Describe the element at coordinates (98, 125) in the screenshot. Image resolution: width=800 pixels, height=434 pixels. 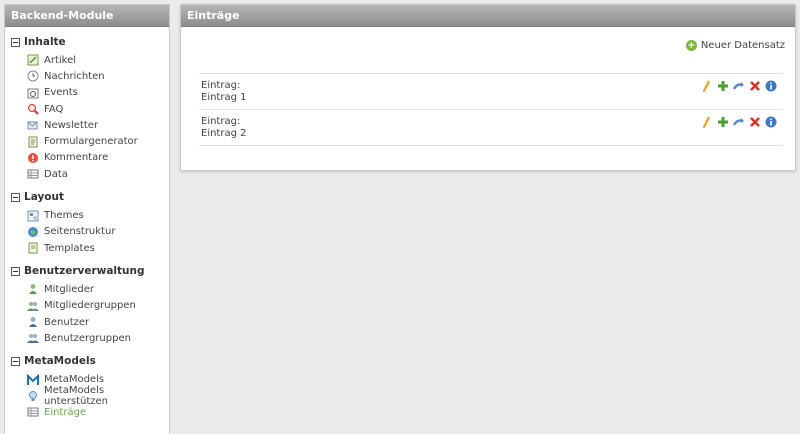
I see `sidebar-item-newsletter: Newsletter` at that location.